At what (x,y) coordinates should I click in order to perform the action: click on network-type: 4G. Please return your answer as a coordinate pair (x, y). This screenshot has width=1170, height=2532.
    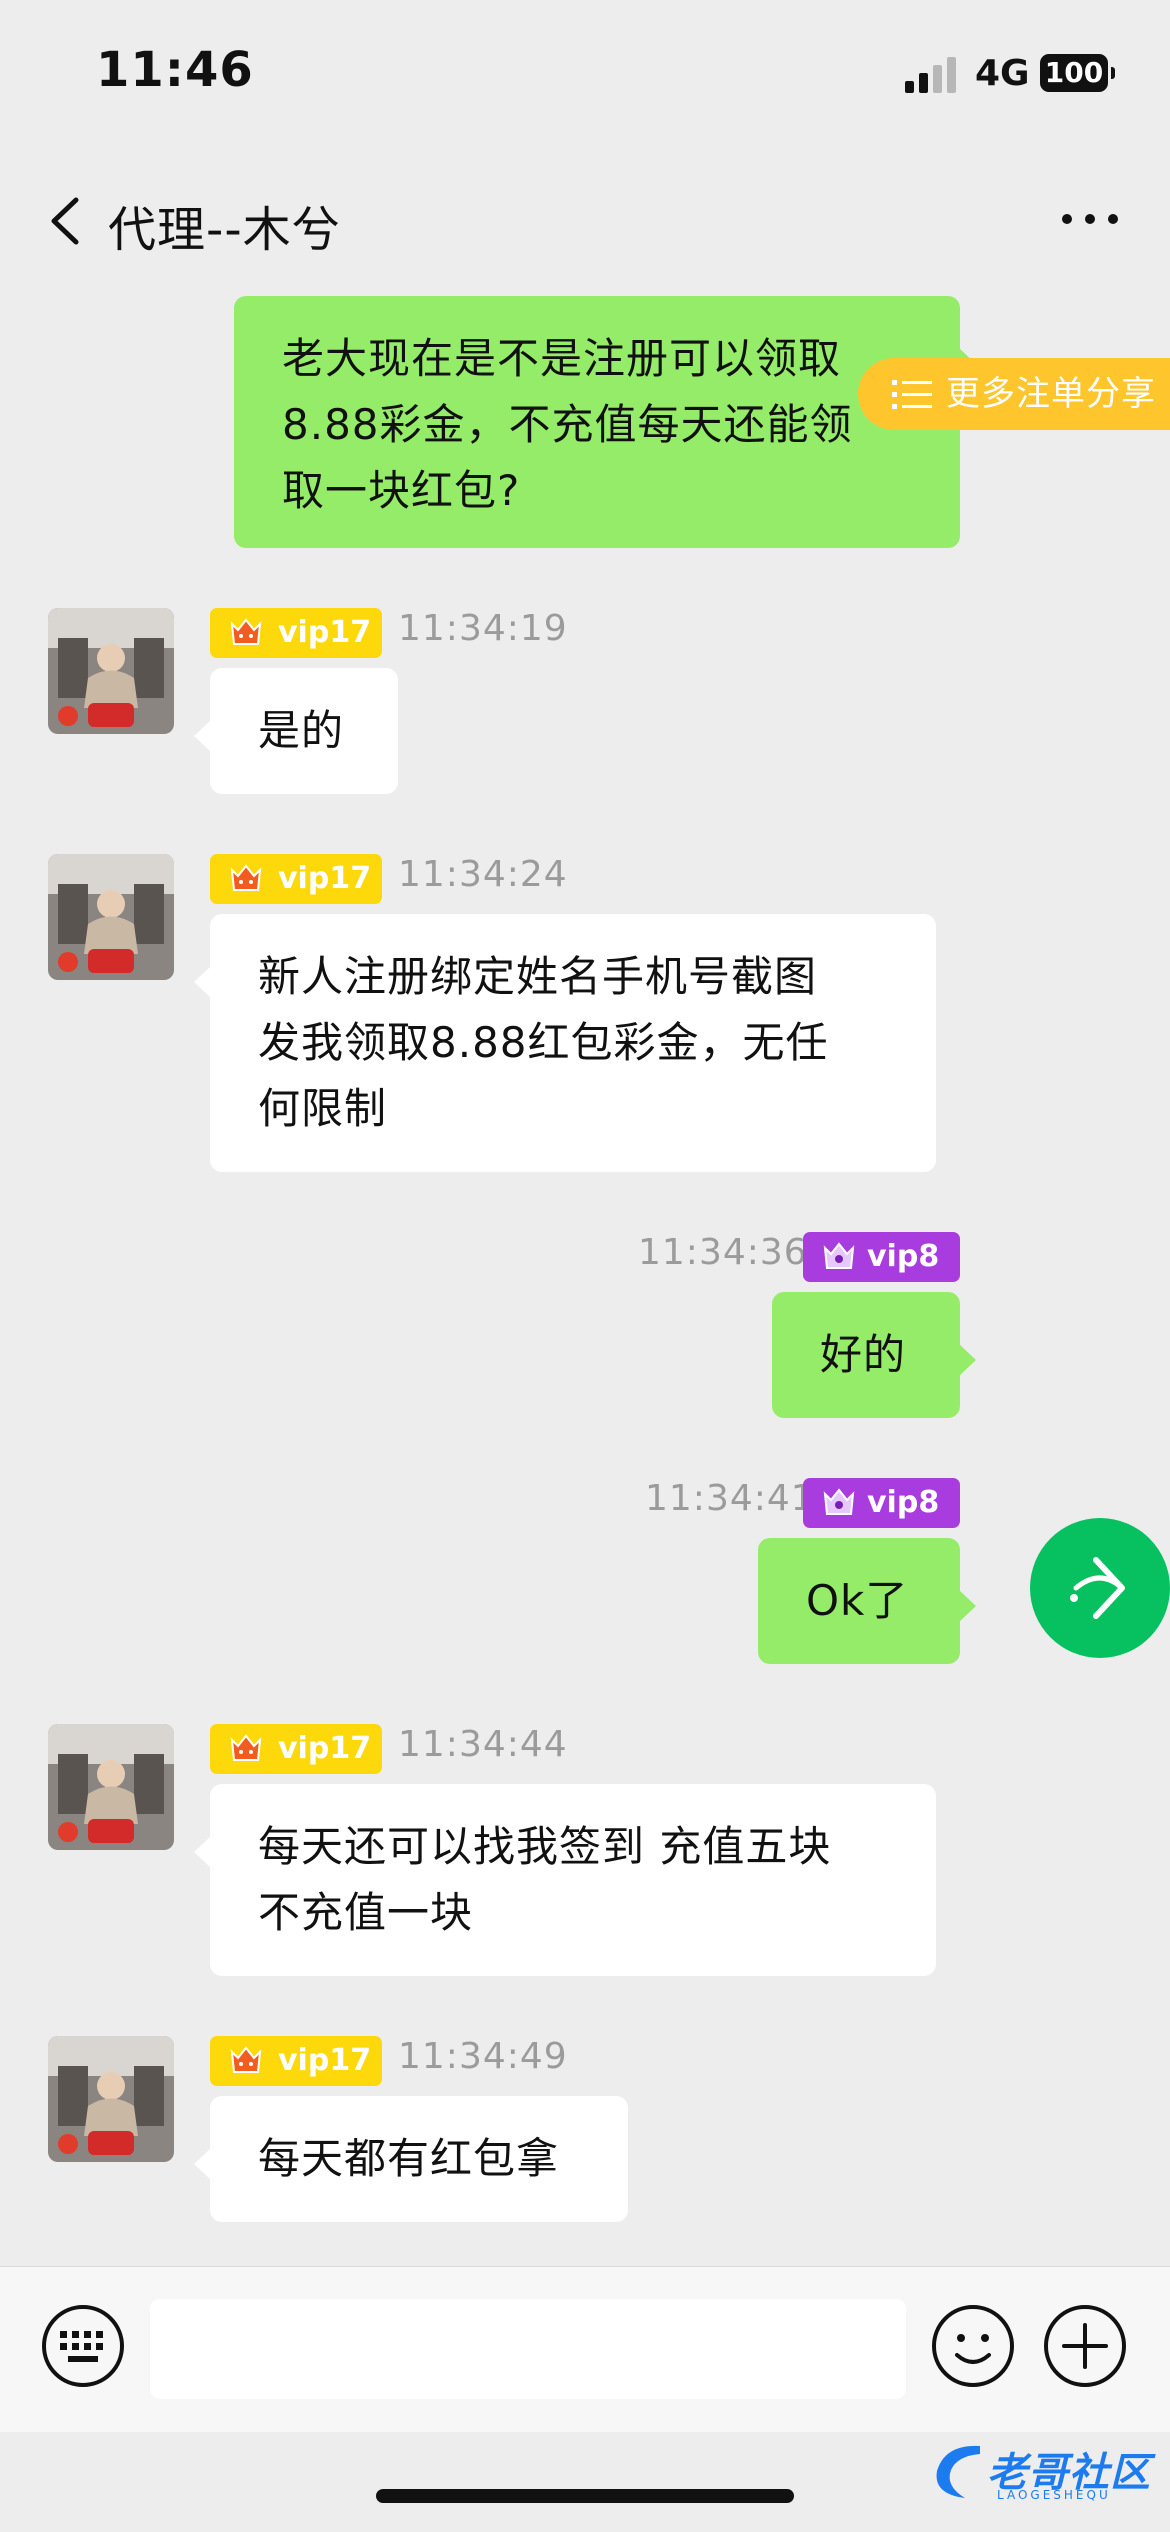
    Looking at the image, I should click on (1002, 73).